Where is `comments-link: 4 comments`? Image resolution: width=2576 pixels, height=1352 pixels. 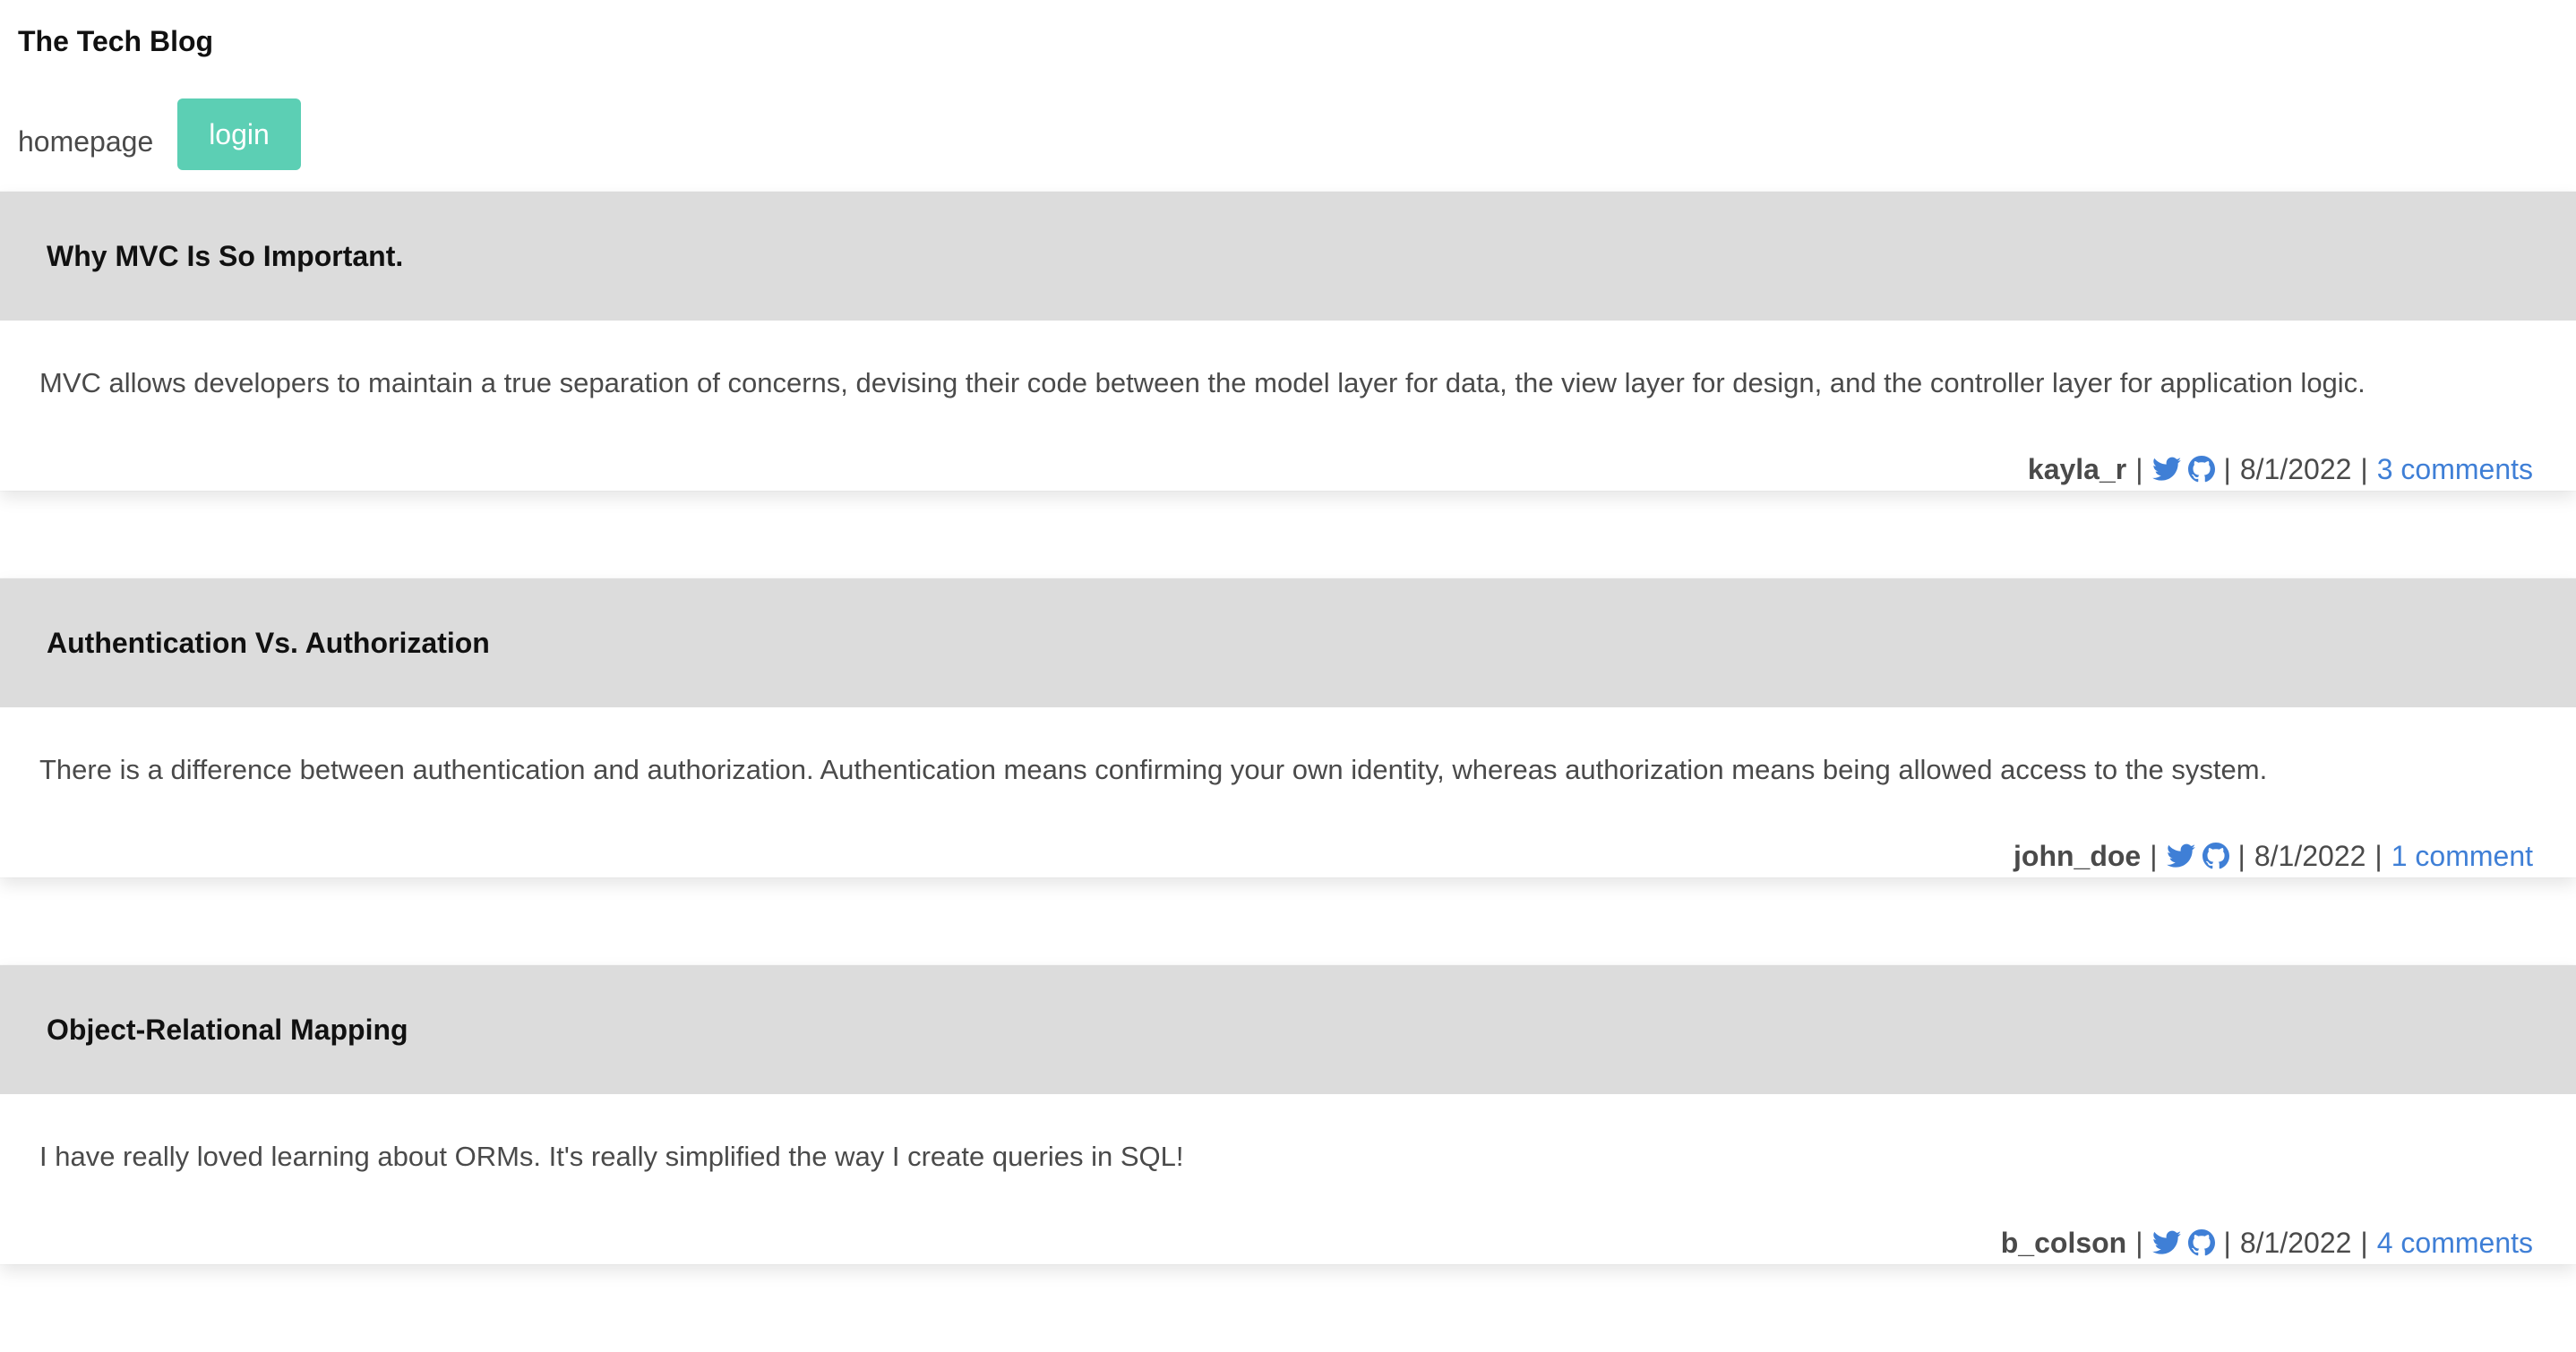 comments-link: 4 comments is located at coordinates (2455, 1243).